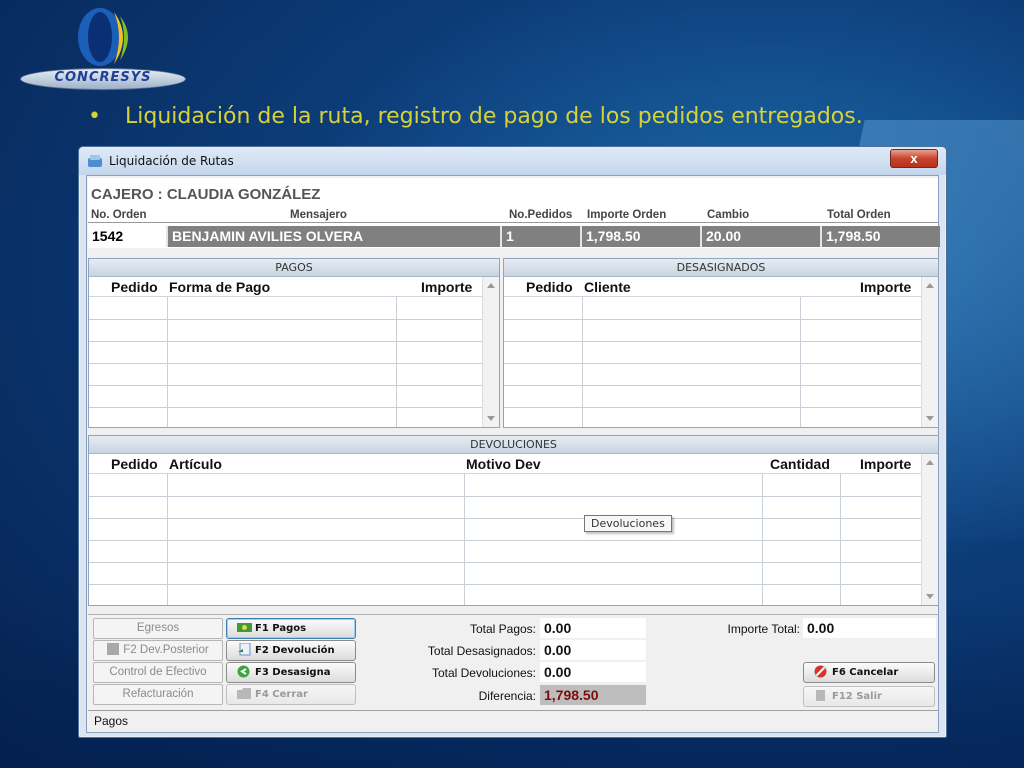 The height and width of the screenshot is (768, 1024). I want to click on f2-devolucion-button: F2 Devolución, so click(291, 650).